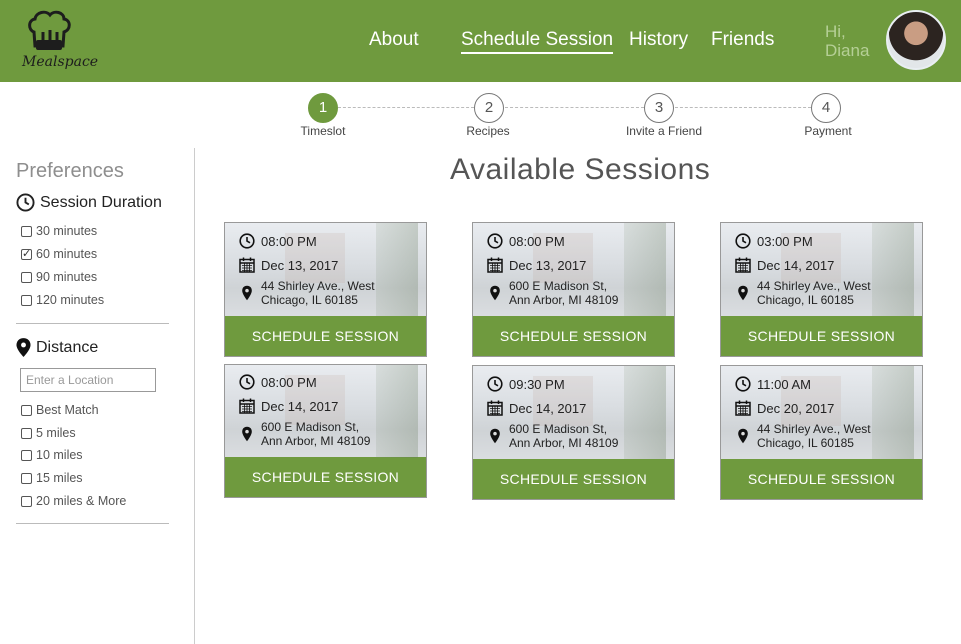 This screenshot has height=644, width=961. What do you see at coordinates (56, 433) in the screenshot?
I see `option-label: 5 miles` at bounding box center [56, 433].